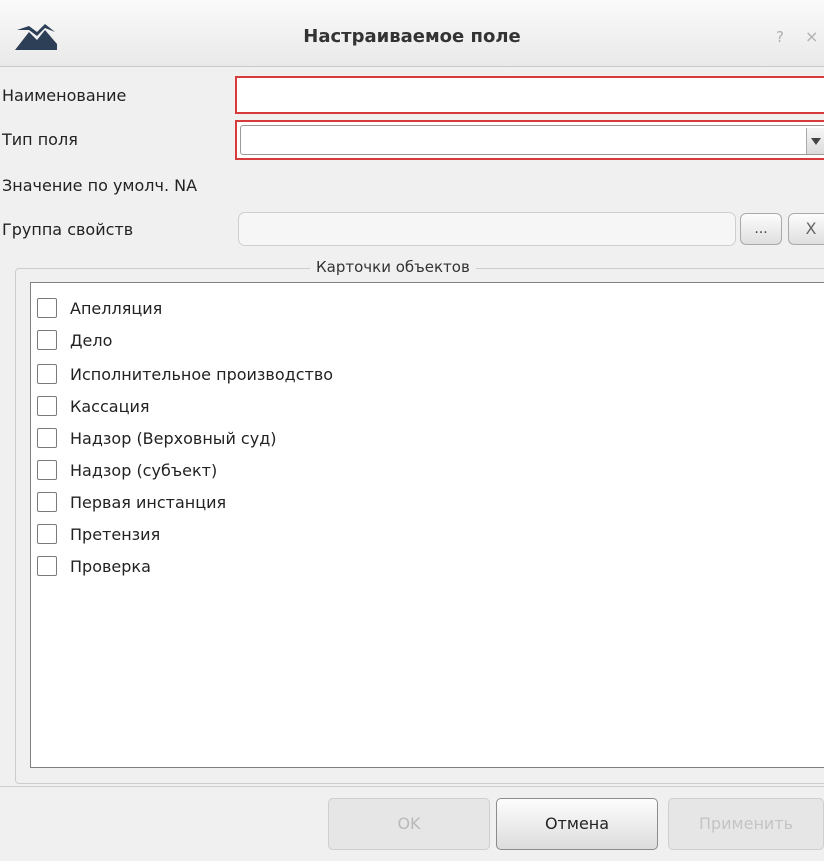 This screenshot has height=861, width=824. Describe the element at coordinates (86, 185) in the screenshot. I see `default-label-text: Значение по умолч.` at that location.